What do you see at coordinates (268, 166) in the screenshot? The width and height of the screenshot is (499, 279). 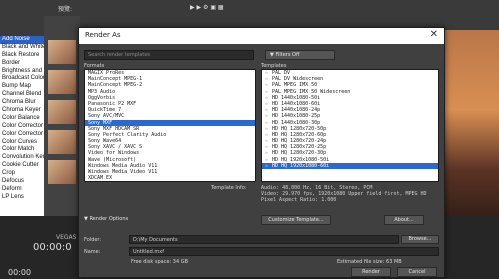 I see `star-icon: ☆` at bounding box center [268, 166].